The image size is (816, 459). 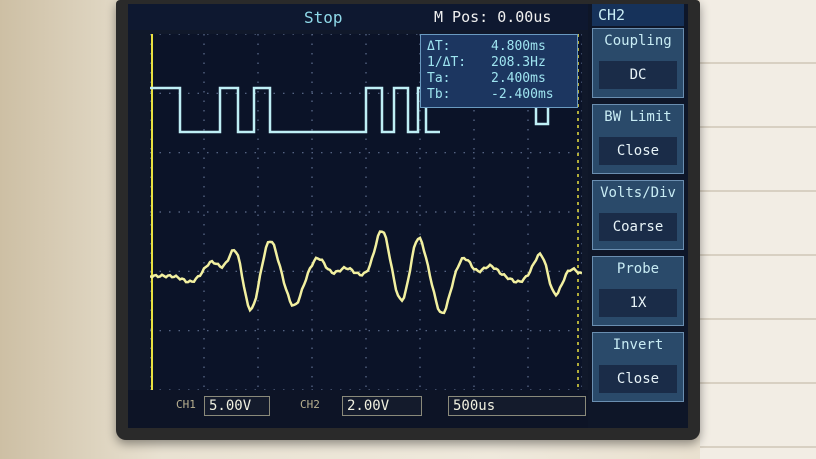 I want to click on menu-item-coupling: Coupling DC, so click(x=638, y=63).